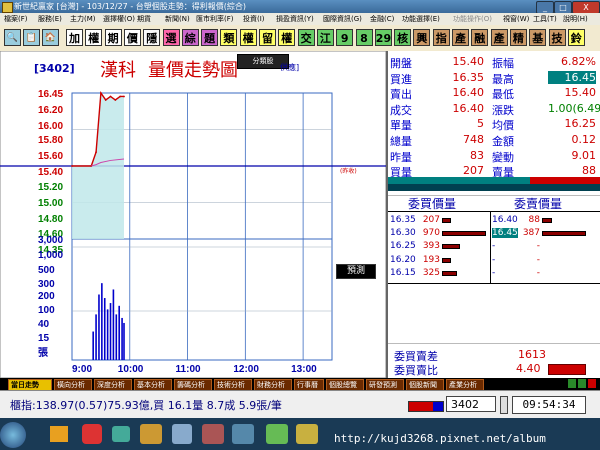 This screenshot has height=450, width=600. I want to click on tab-intraday: 當日走勢, so click(30, 384).